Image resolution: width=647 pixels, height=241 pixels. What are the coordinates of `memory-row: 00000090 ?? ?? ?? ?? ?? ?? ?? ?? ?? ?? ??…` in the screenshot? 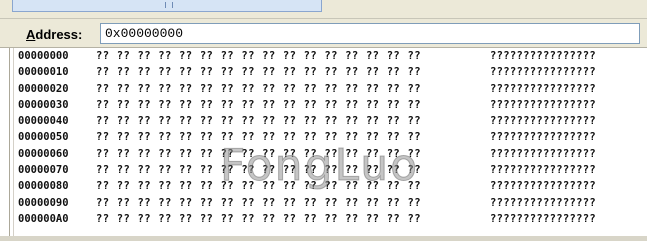 It's located at (307, 203).